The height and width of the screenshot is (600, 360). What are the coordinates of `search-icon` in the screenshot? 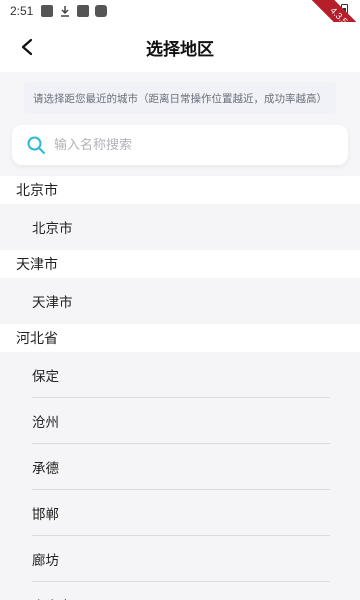 It's located at (36, 145).